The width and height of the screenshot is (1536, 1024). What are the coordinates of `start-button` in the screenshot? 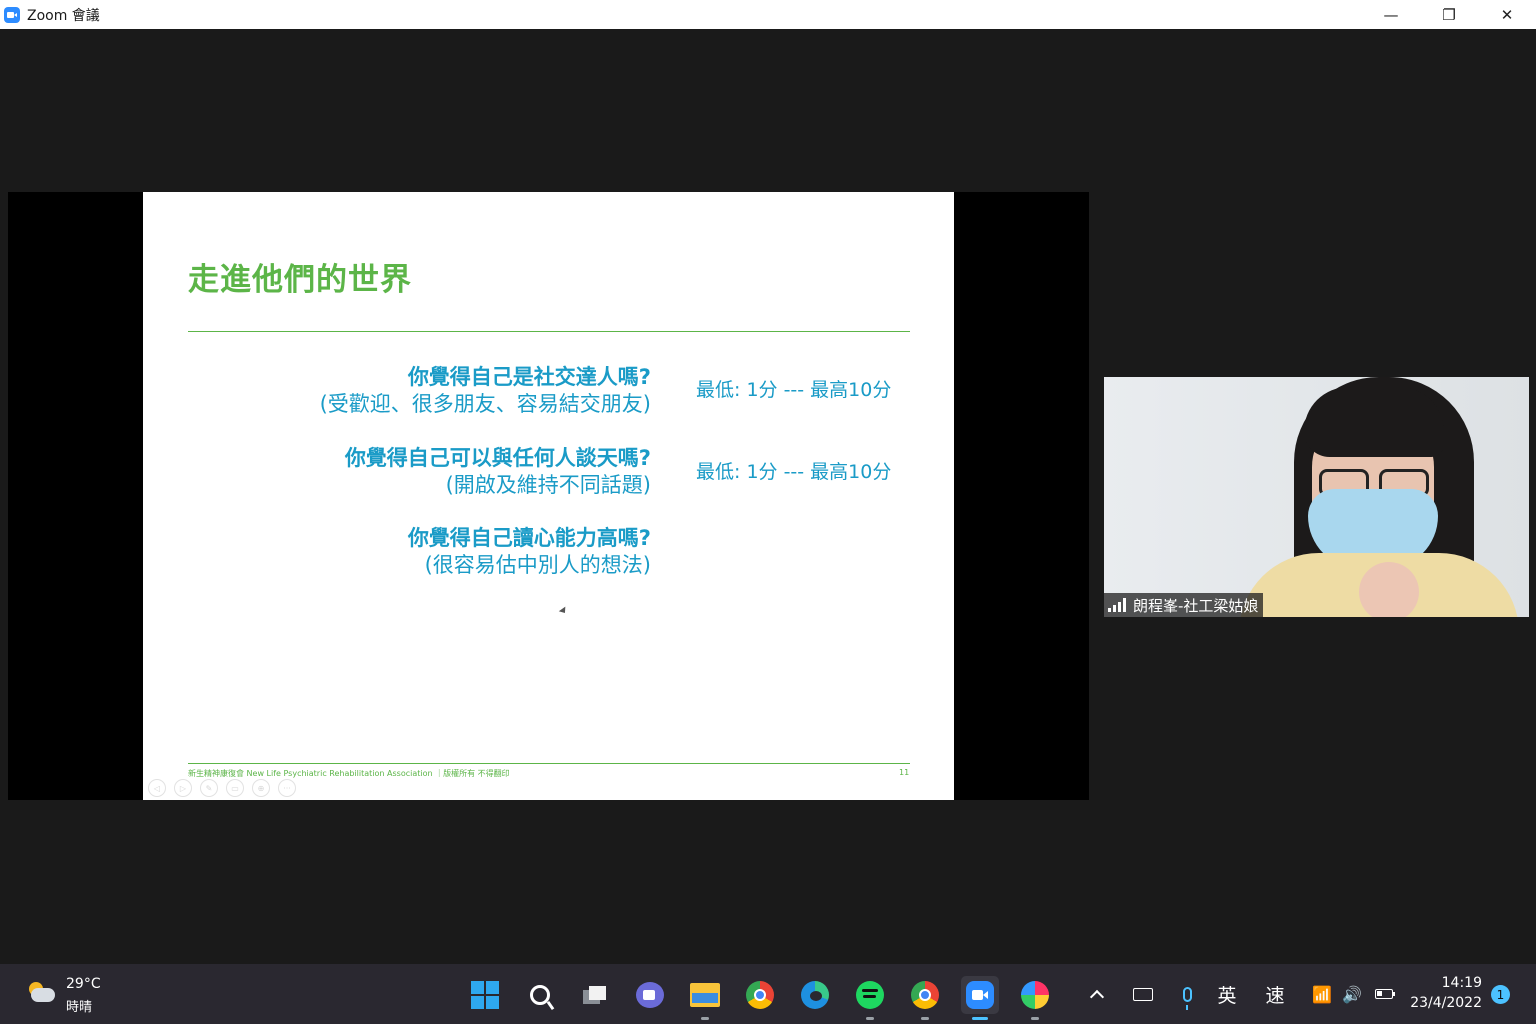 It's located at (485, 995).